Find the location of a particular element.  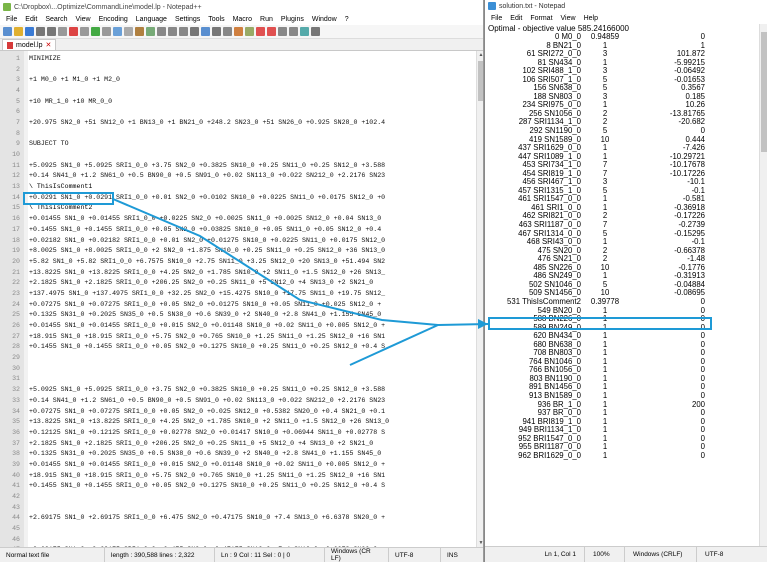

scrollbar-thumb is located at coordinates (764, 92).